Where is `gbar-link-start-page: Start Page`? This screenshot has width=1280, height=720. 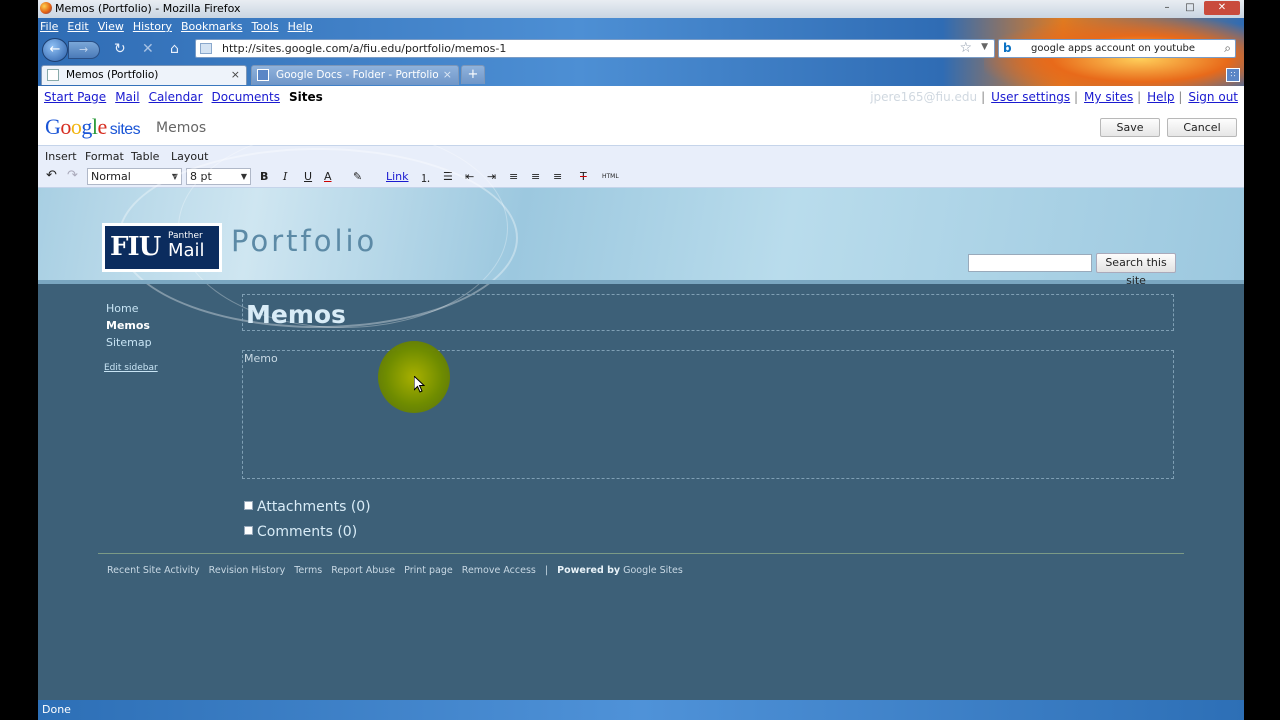 gbar-link-start-page: Start Page is located at coordinates (75, 97).